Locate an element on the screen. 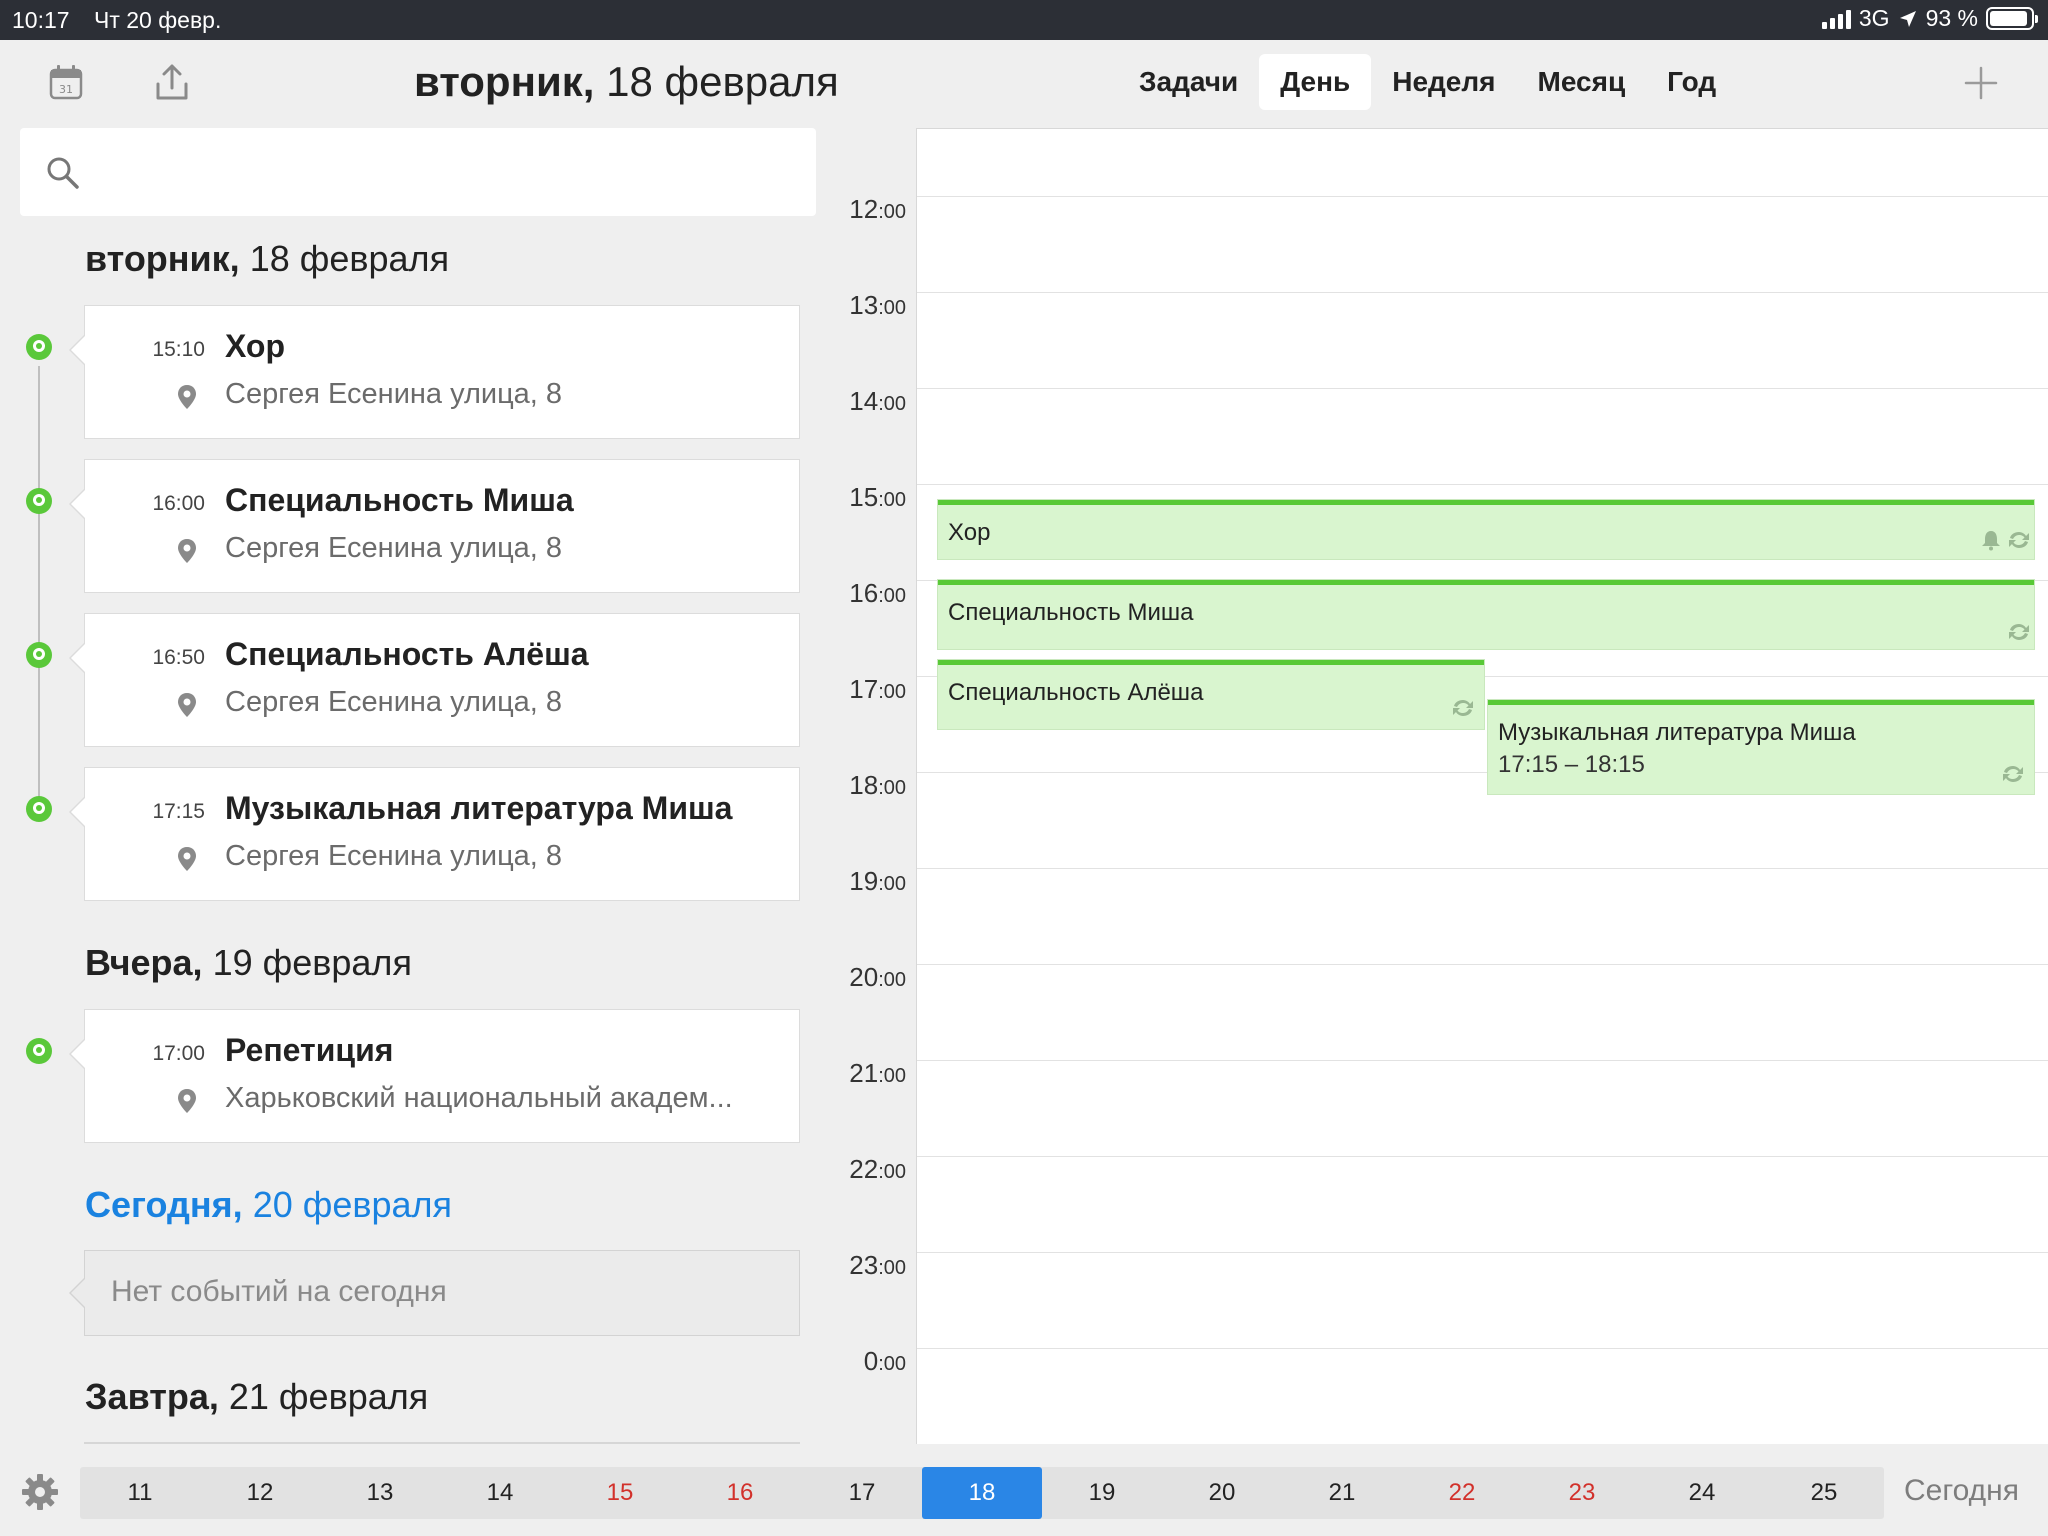 The width and height of the screenshot is (2048, 1536). section-title-today: Сегодня, 20 февраля is located at coordinates (268, 1205).